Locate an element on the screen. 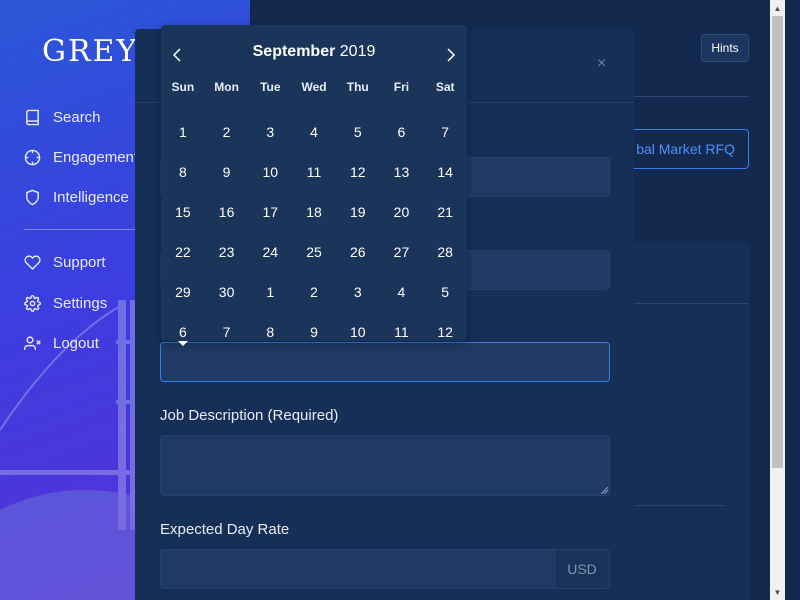  sidebar-item-label: Logout is located at coordinates (76, 343).